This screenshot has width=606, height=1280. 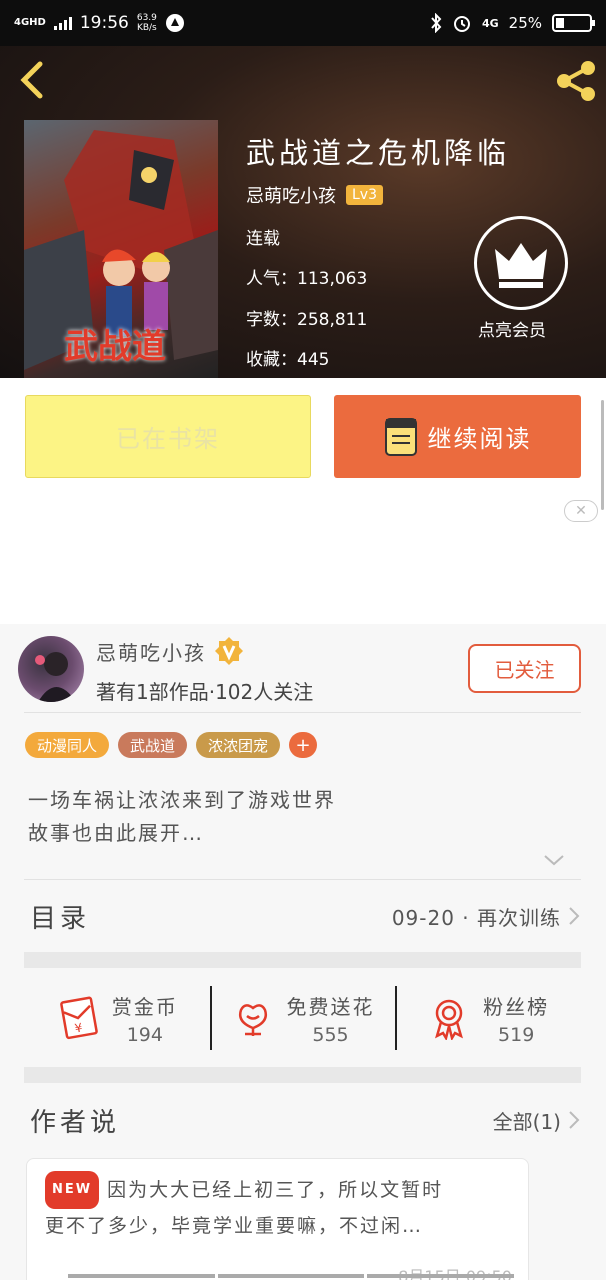 I want to click on ad-close-button: ✕, so click(x=581, y=511).